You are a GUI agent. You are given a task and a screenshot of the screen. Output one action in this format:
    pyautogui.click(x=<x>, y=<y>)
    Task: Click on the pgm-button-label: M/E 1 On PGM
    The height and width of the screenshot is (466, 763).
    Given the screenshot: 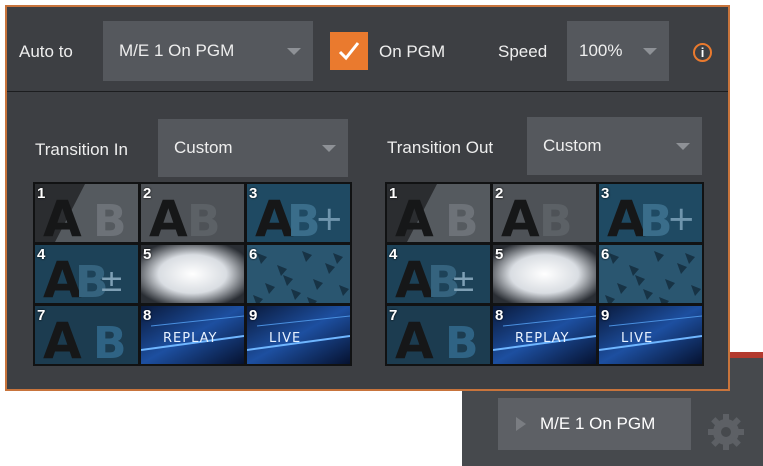 What is the action you would take?
    pyautogui.click(x=598, y=423)
    